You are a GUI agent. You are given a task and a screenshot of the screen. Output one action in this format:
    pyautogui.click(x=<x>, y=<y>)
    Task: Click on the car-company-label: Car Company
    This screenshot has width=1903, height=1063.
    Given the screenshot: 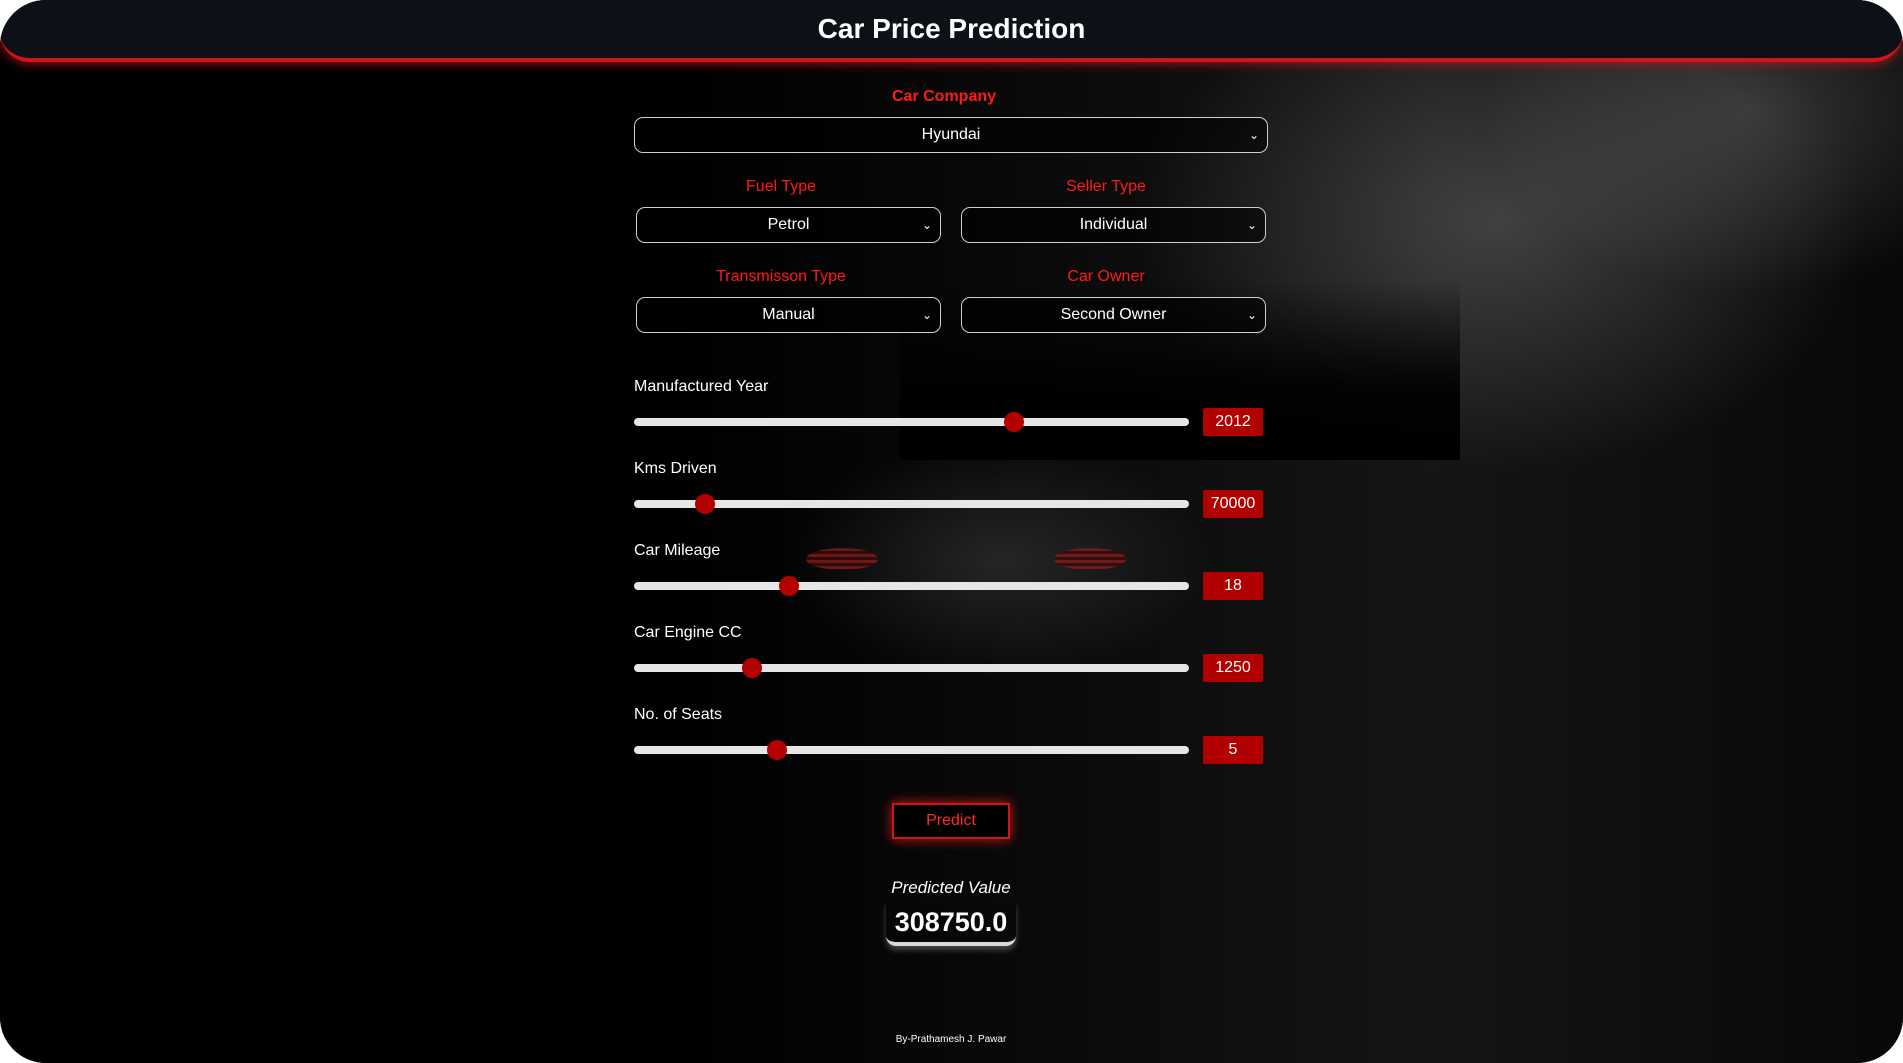 What is the action you would take?
    pyautogui.click(x=944, y=96)
    